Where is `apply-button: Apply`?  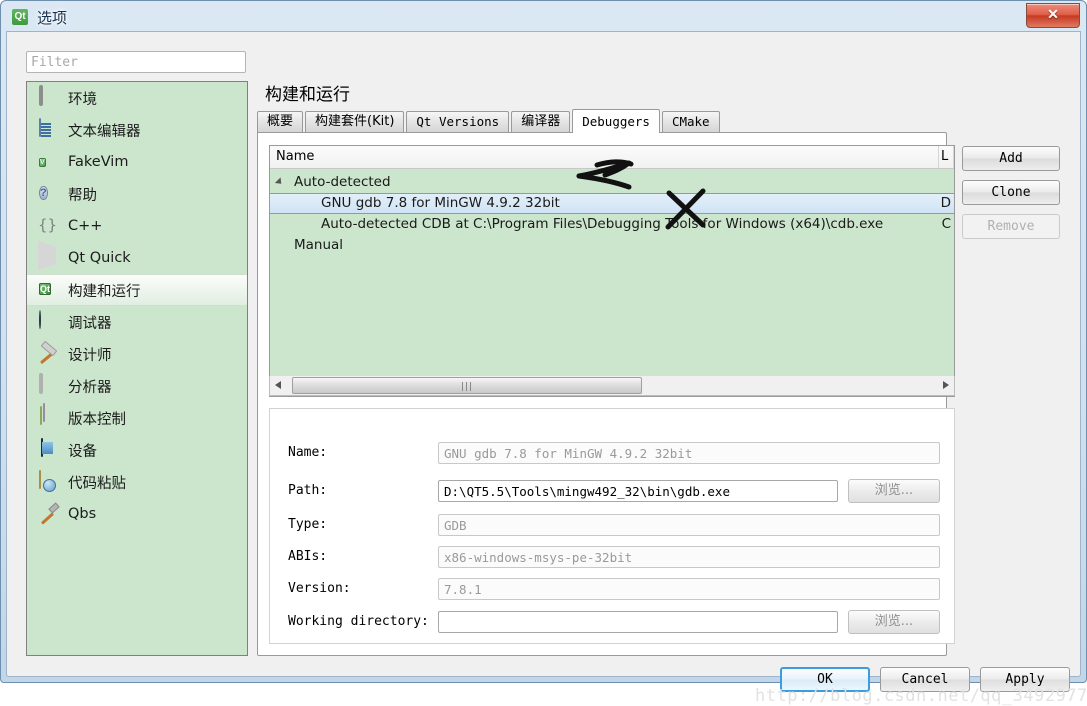 apply-button: Apply is located at coordinates (1025, 679).